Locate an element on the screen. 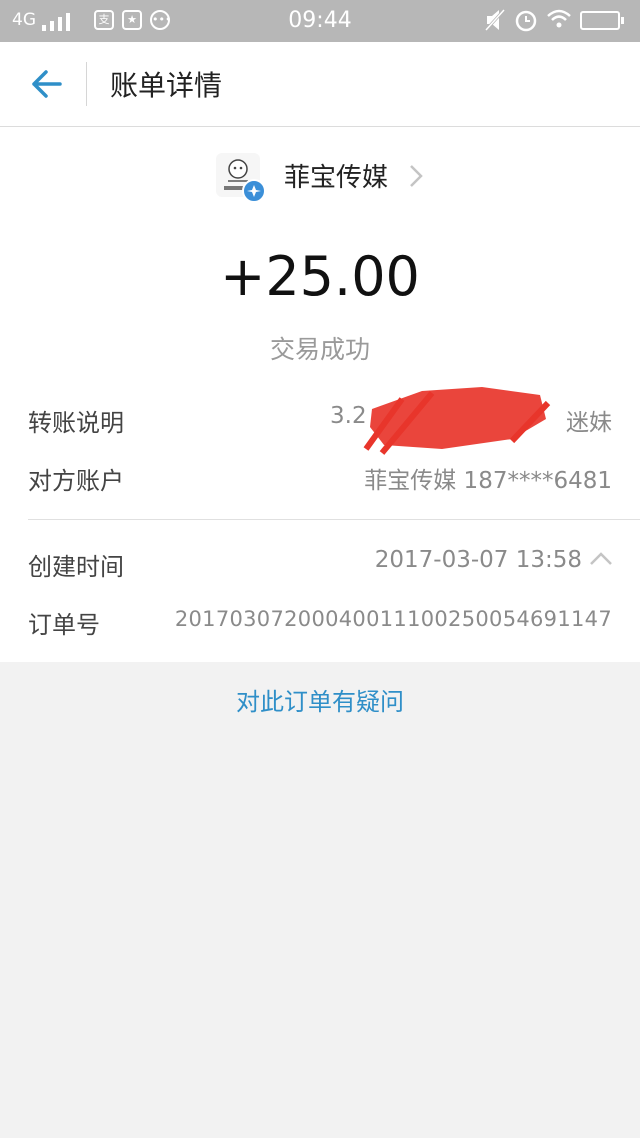 Image resolution: width=640 pixels, height=1138 pixels. section-divider is located at coordinates (334, 519).